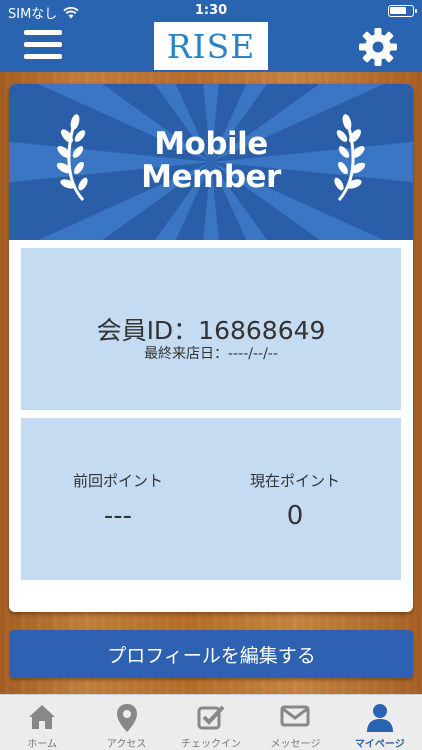 The image size is (422, 750). Describe the element at coordinates (117, 481) in the screenshot. I see `previous-points-label: 前回ポイント` at that location.